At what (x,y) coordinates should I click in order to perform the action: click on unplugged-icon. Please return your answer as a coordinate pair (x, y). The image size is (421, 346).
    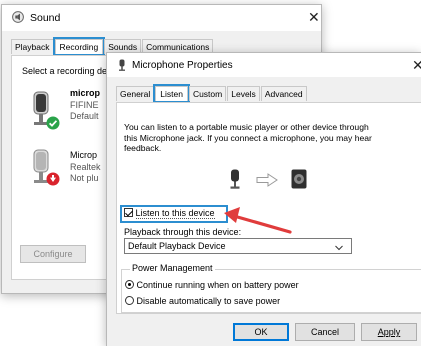
    Looking at the image, I should click on (53, 179).